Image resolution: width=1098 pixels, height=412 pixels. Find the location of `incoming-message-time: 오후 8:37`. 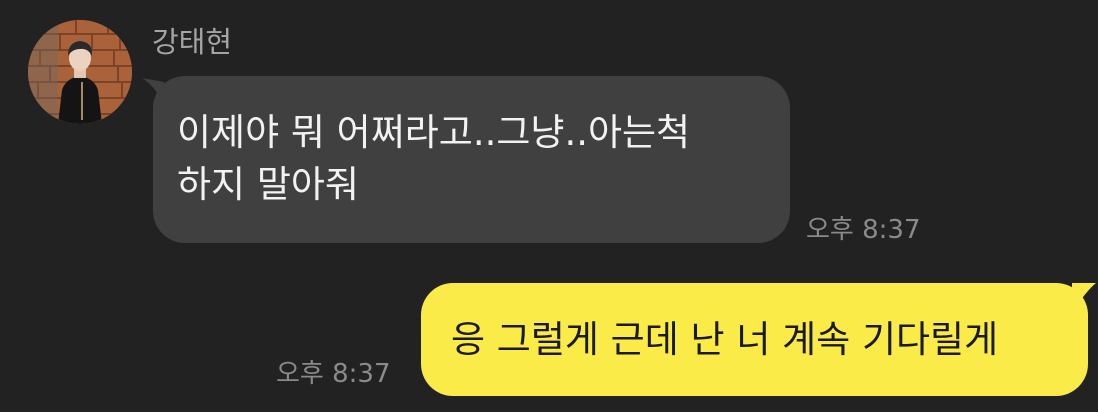

incoming-message-time: 오후 8:37 is located at coordinates (863, 230).